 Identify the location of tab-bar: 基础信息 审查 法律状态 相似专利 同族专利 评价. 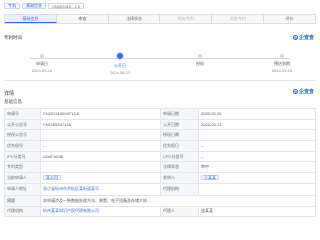
(160, 19).